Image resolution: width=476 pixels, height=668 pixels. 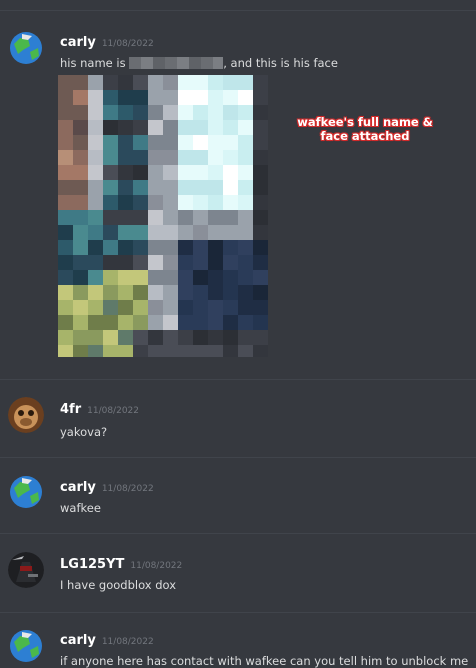 I want to click on message-author: 4fr 11/08/2022, so click(x=99, y=409).